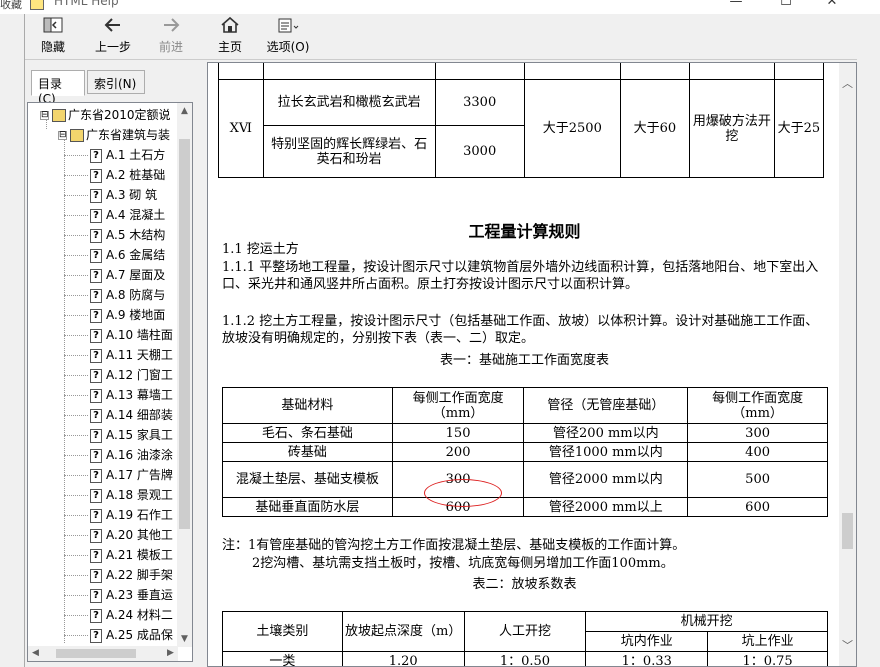 Image resolution: width=880 pixels, height=667 pixels. I want to click on tree-topic-item: ? A.25 成品保, so click(131, 635).